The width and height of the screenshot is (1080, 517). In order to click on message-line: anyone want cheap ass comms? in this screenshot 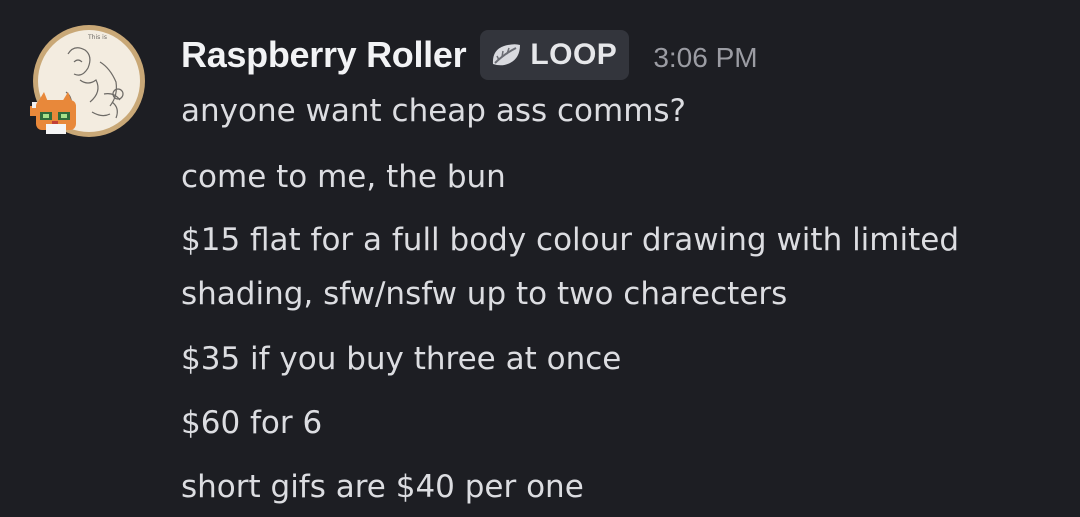, I will do `click(433, 111)`.